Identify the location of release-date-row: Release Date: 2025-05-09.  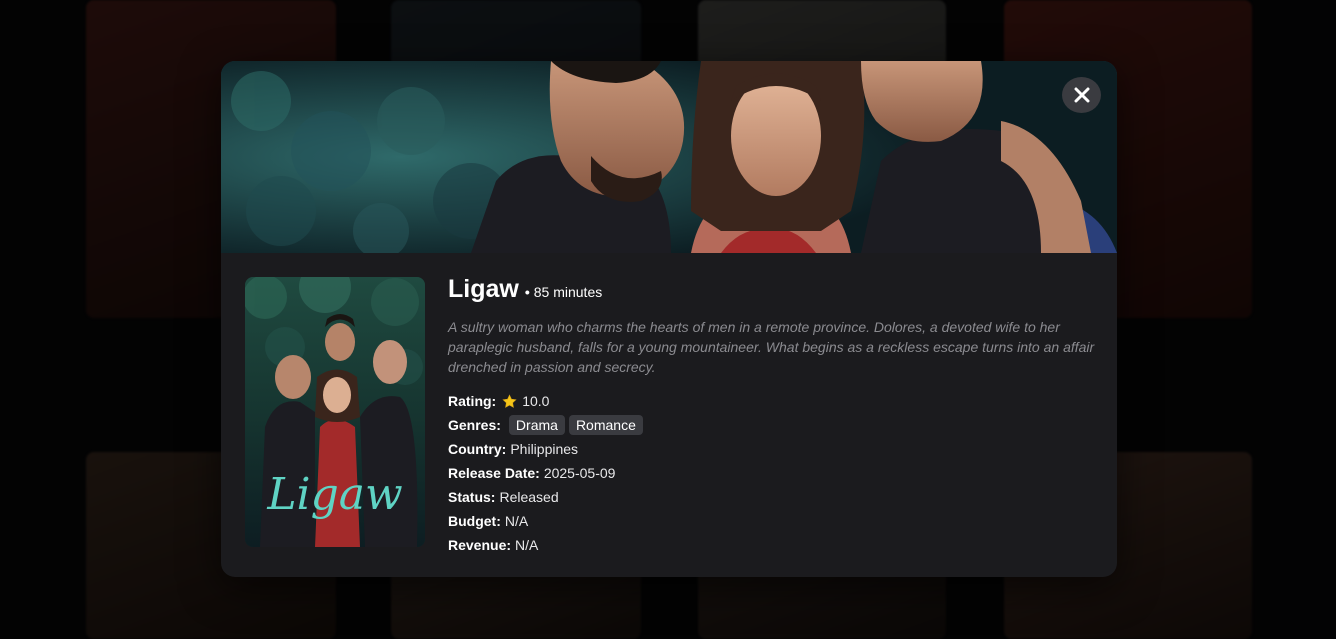
(773, 473).